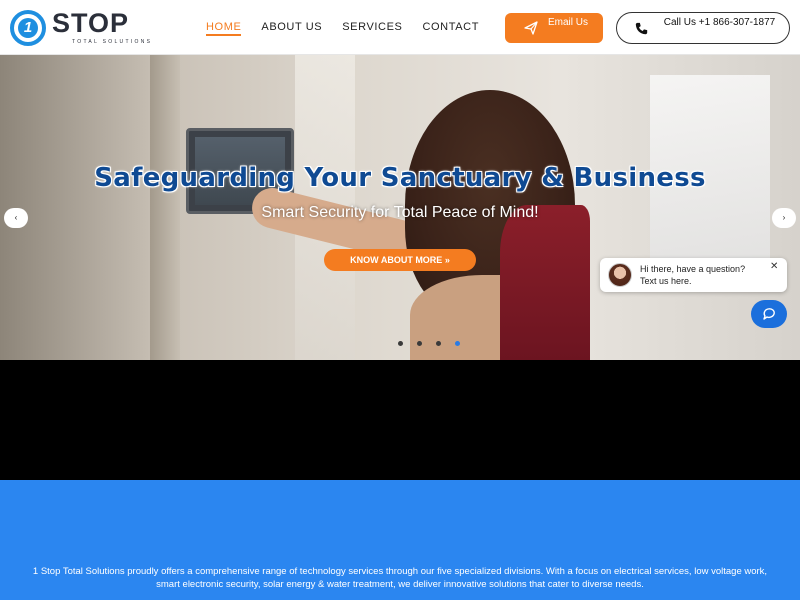  Describe the element at coordinates (784, 218) in the screenshot. I see `slider-next-arrow-icon: ›` at that location.